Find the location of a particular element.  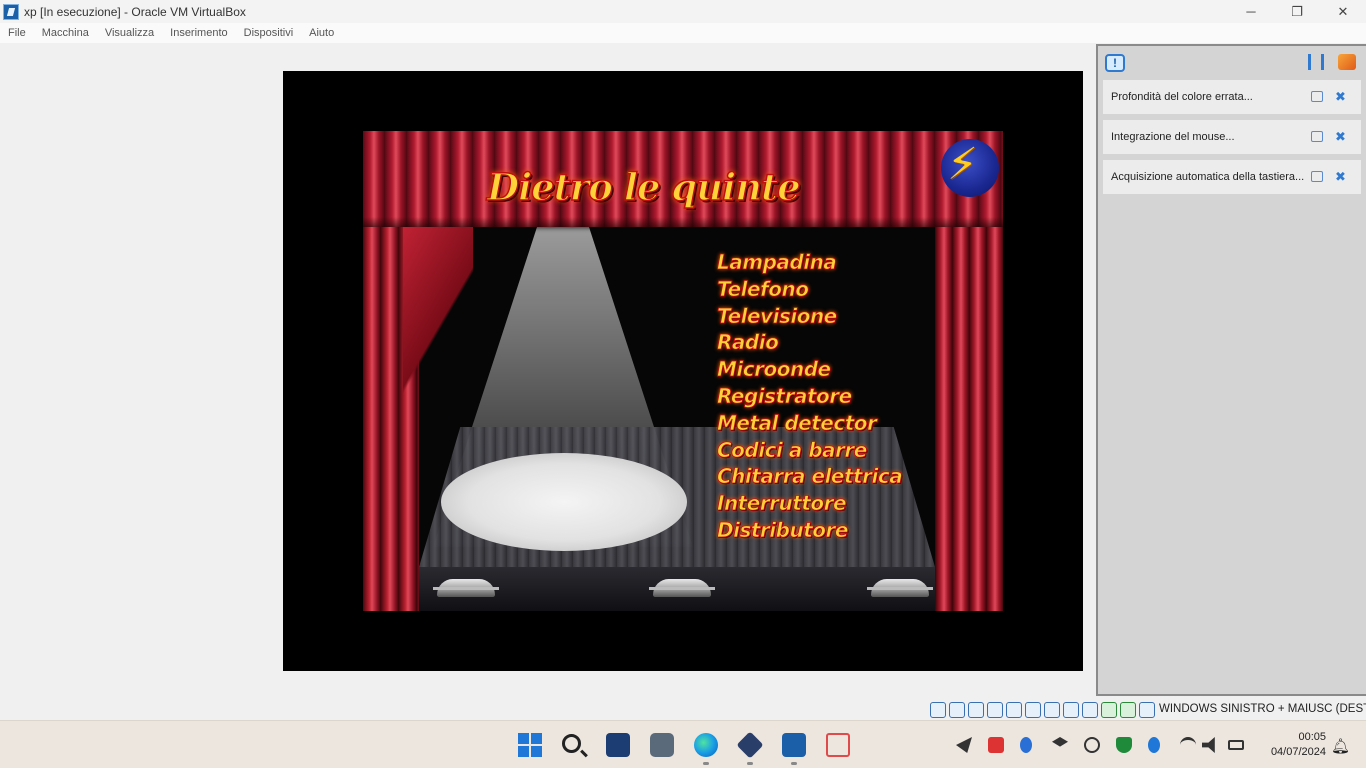

footlight-right is located at coordinates (900, 588).